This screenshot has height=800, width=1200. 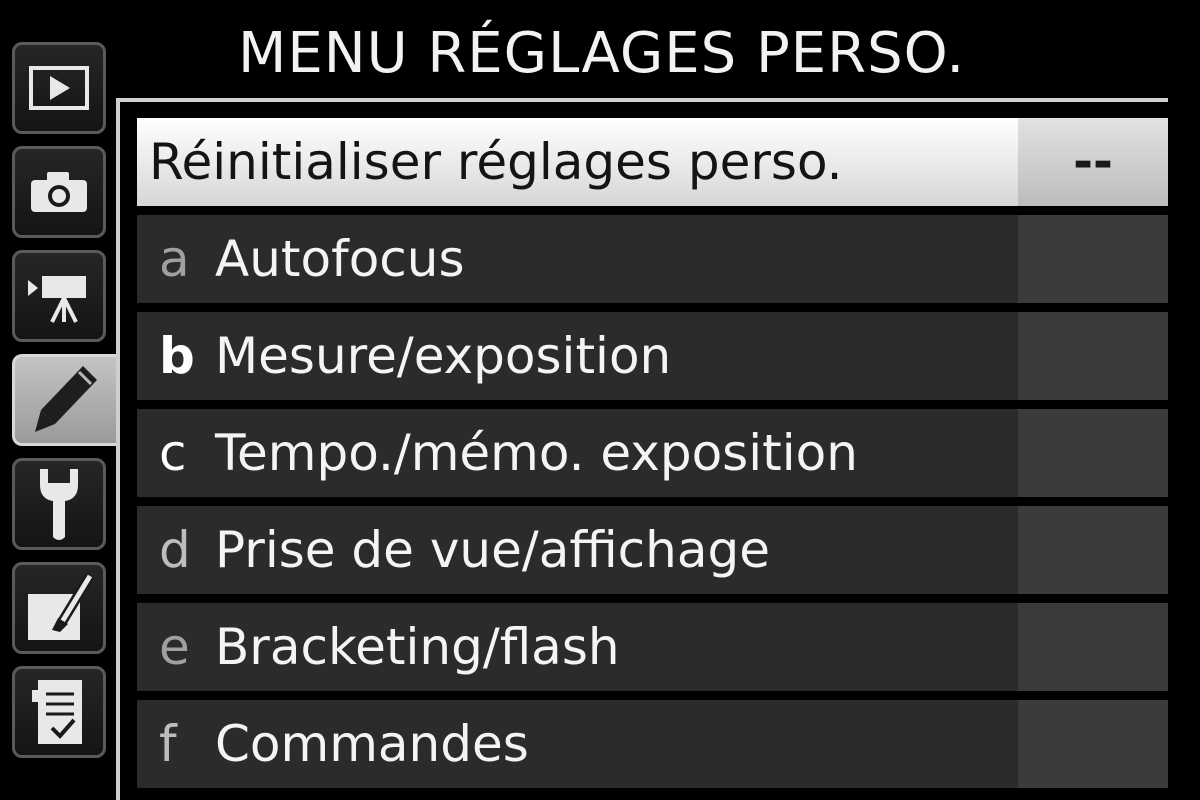 I want to click on menu-item-value: --, so click(x=1093, y=162).